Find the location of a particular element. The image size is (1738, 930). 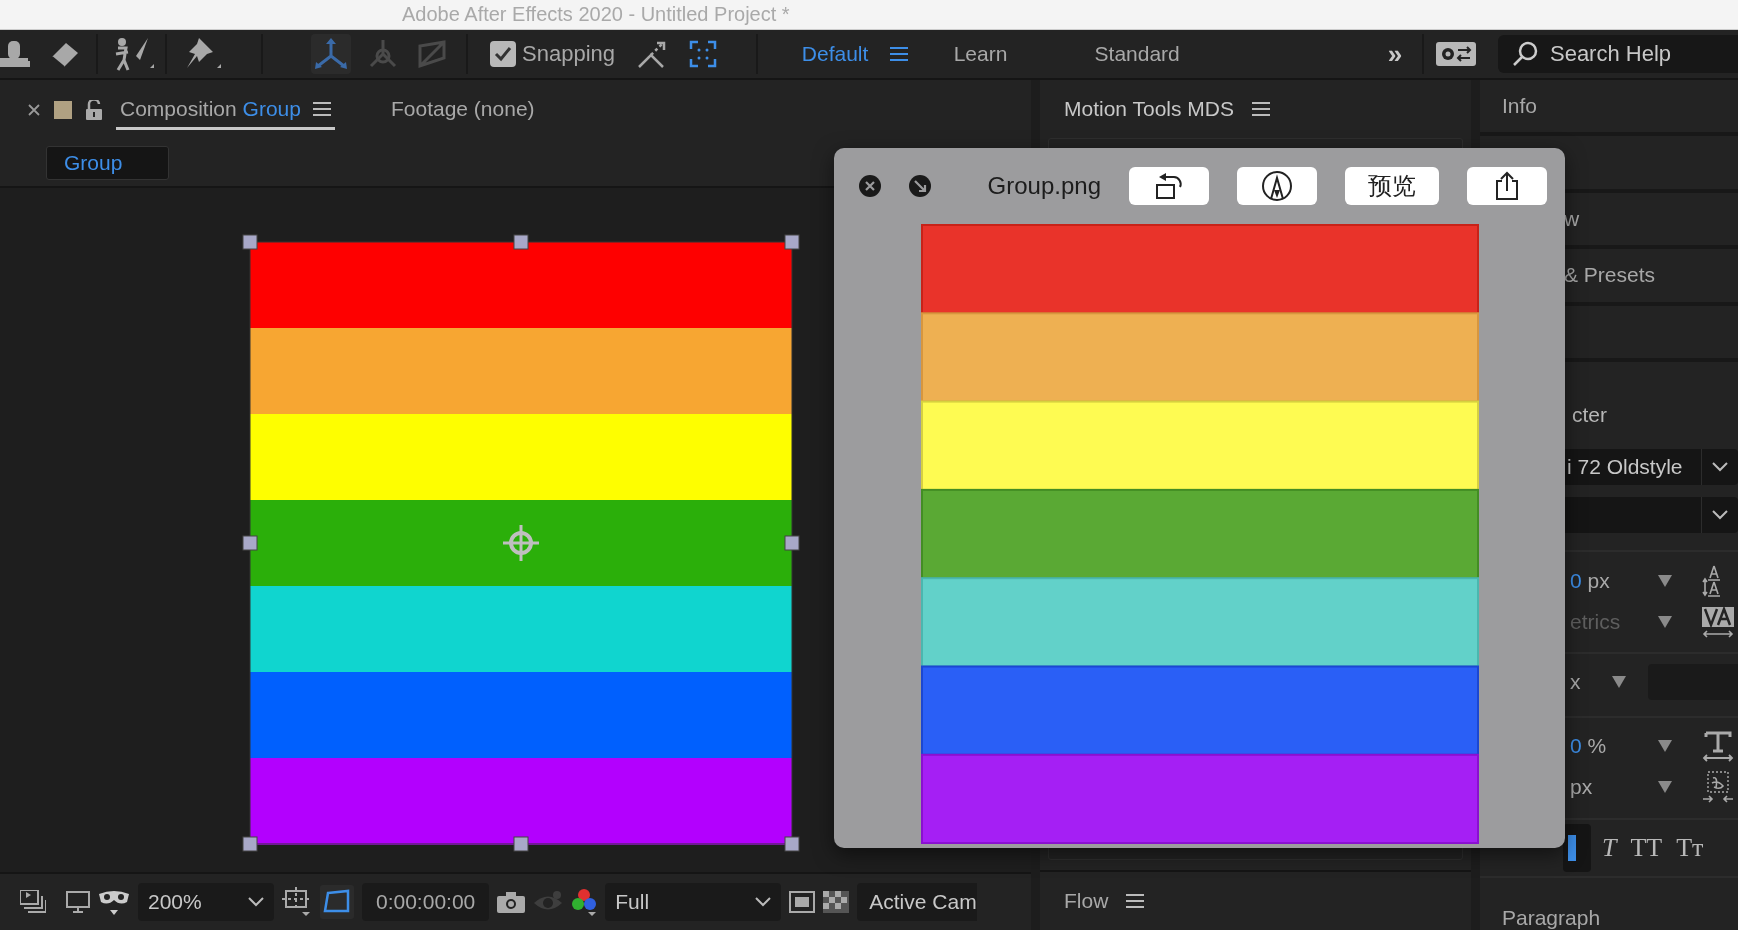

window-title: Group.png is located at coordinates (1044, 186).